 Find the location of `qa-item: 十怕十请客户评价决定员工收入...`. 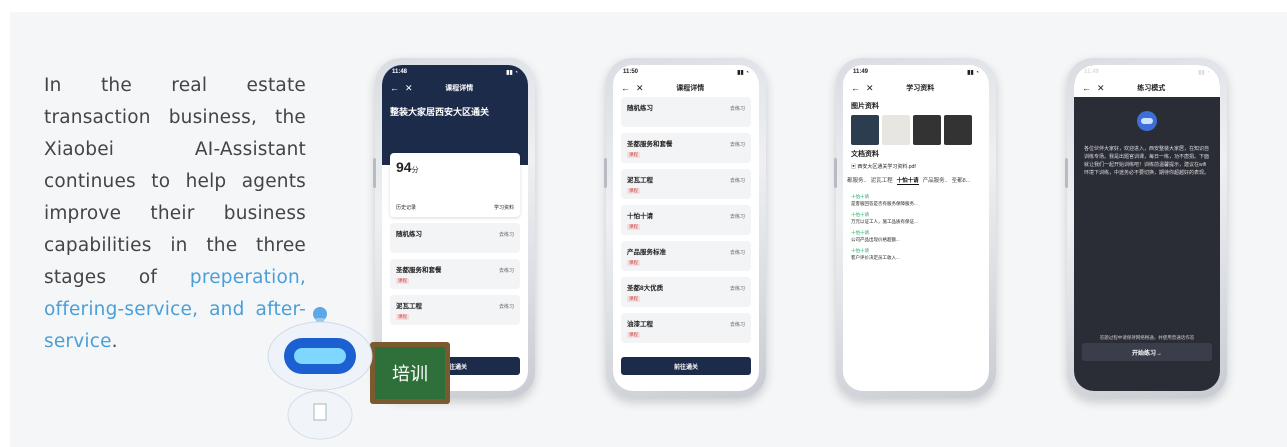

qa-item: 十怕十请客户评价决定员工收入... is located at coordinates (916, 254).